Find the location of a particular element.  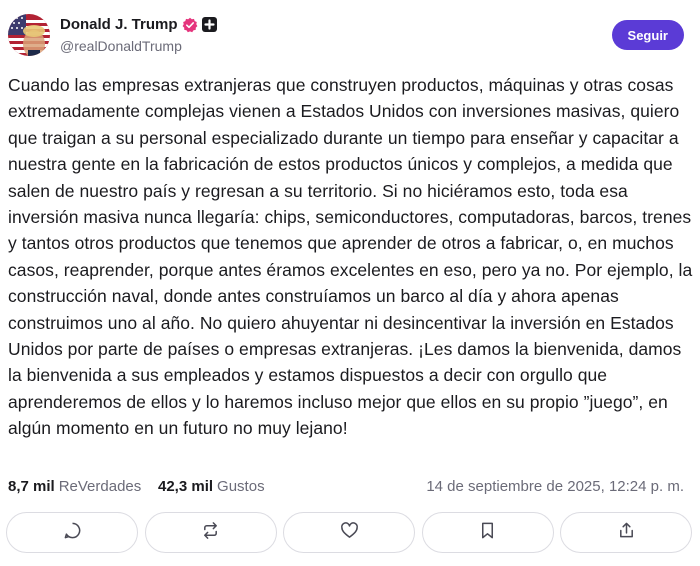

like-icon is located at coordinates (349, 533).